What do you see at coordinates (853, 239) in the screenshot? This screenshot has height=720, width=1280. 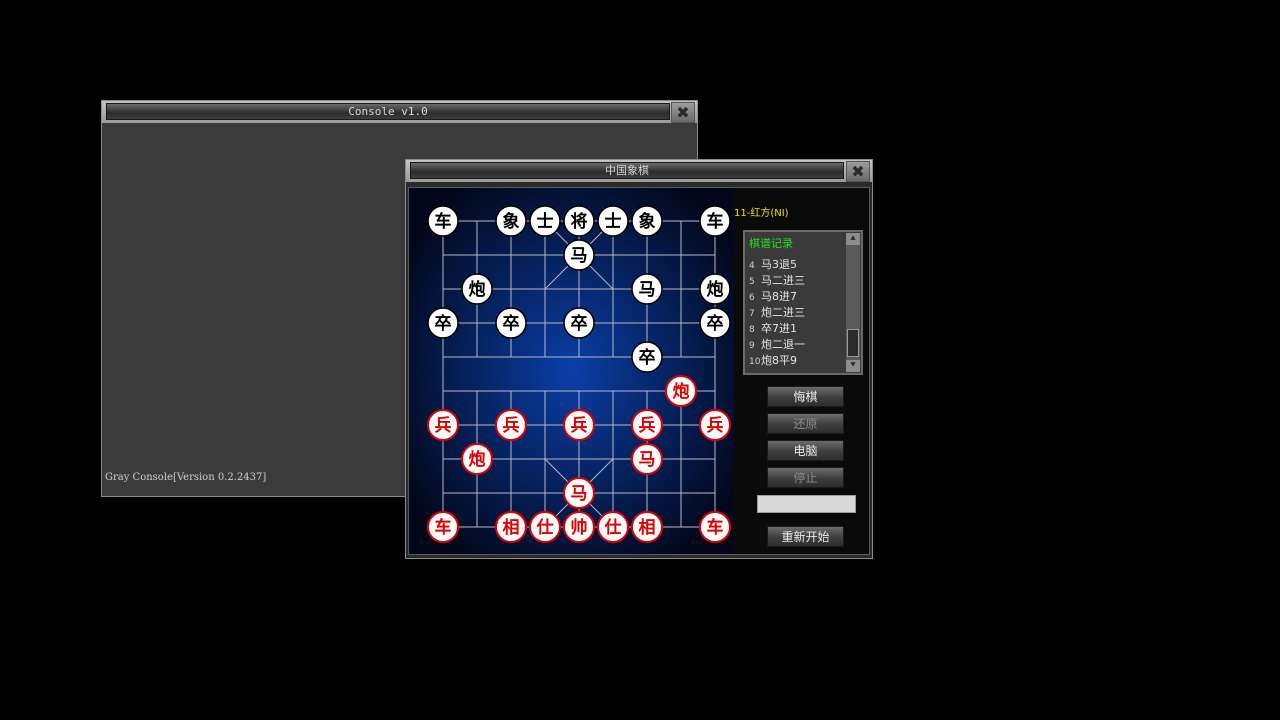 I see `scroll-up-icon: ⯅` at bounding box center [853, 239].